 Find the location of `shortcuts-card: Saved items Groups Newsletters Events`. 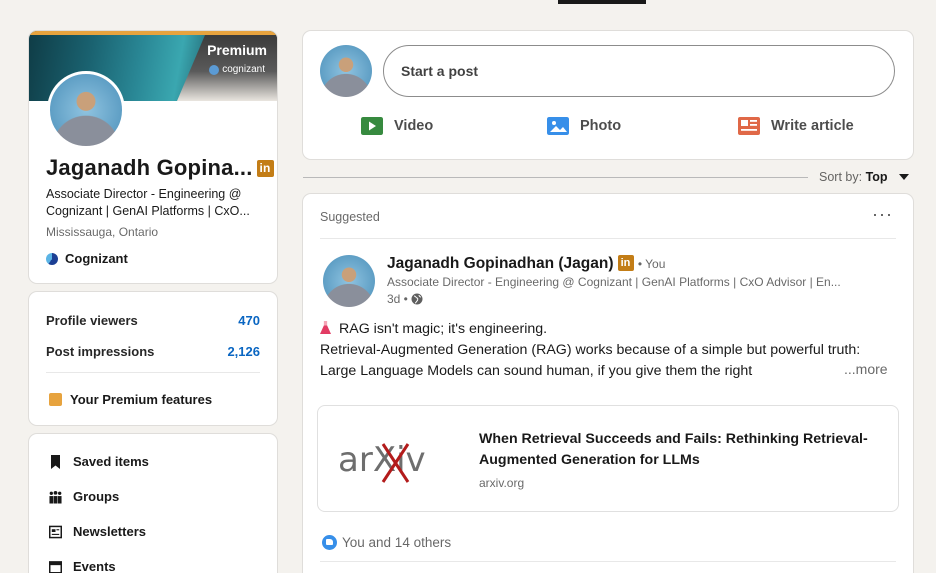

shortcuts-card: Saved items Groups Newsletters Events is located at coordinates (153, 503).